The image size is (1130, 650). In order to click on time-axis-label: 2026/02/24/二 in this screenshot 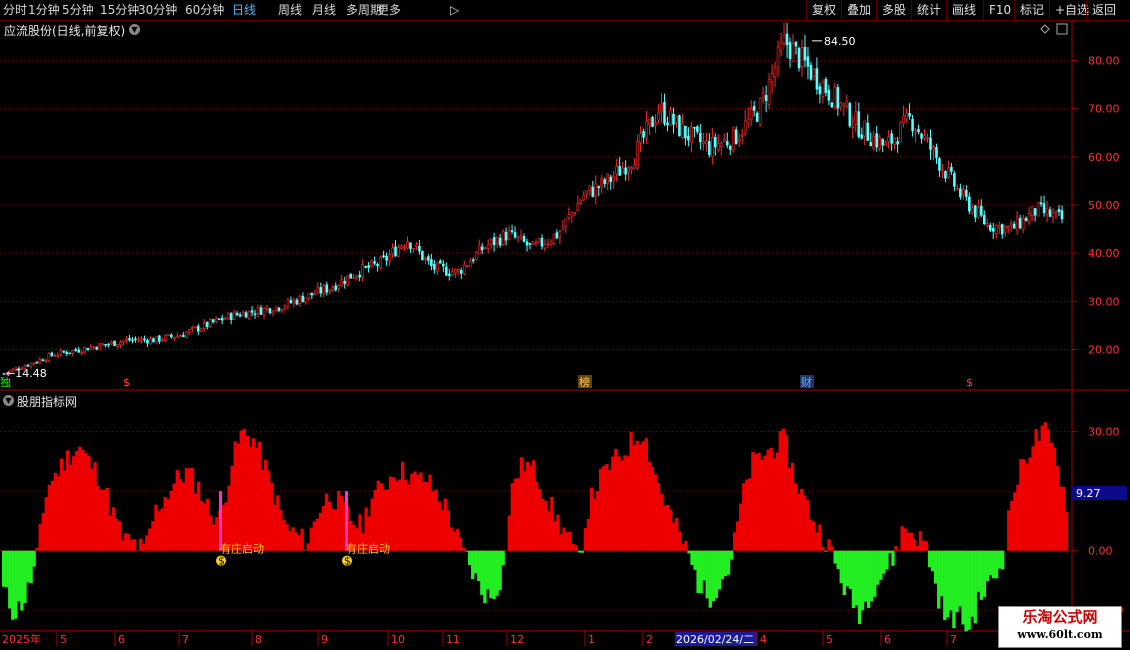, I will do `click(715, 639)`.